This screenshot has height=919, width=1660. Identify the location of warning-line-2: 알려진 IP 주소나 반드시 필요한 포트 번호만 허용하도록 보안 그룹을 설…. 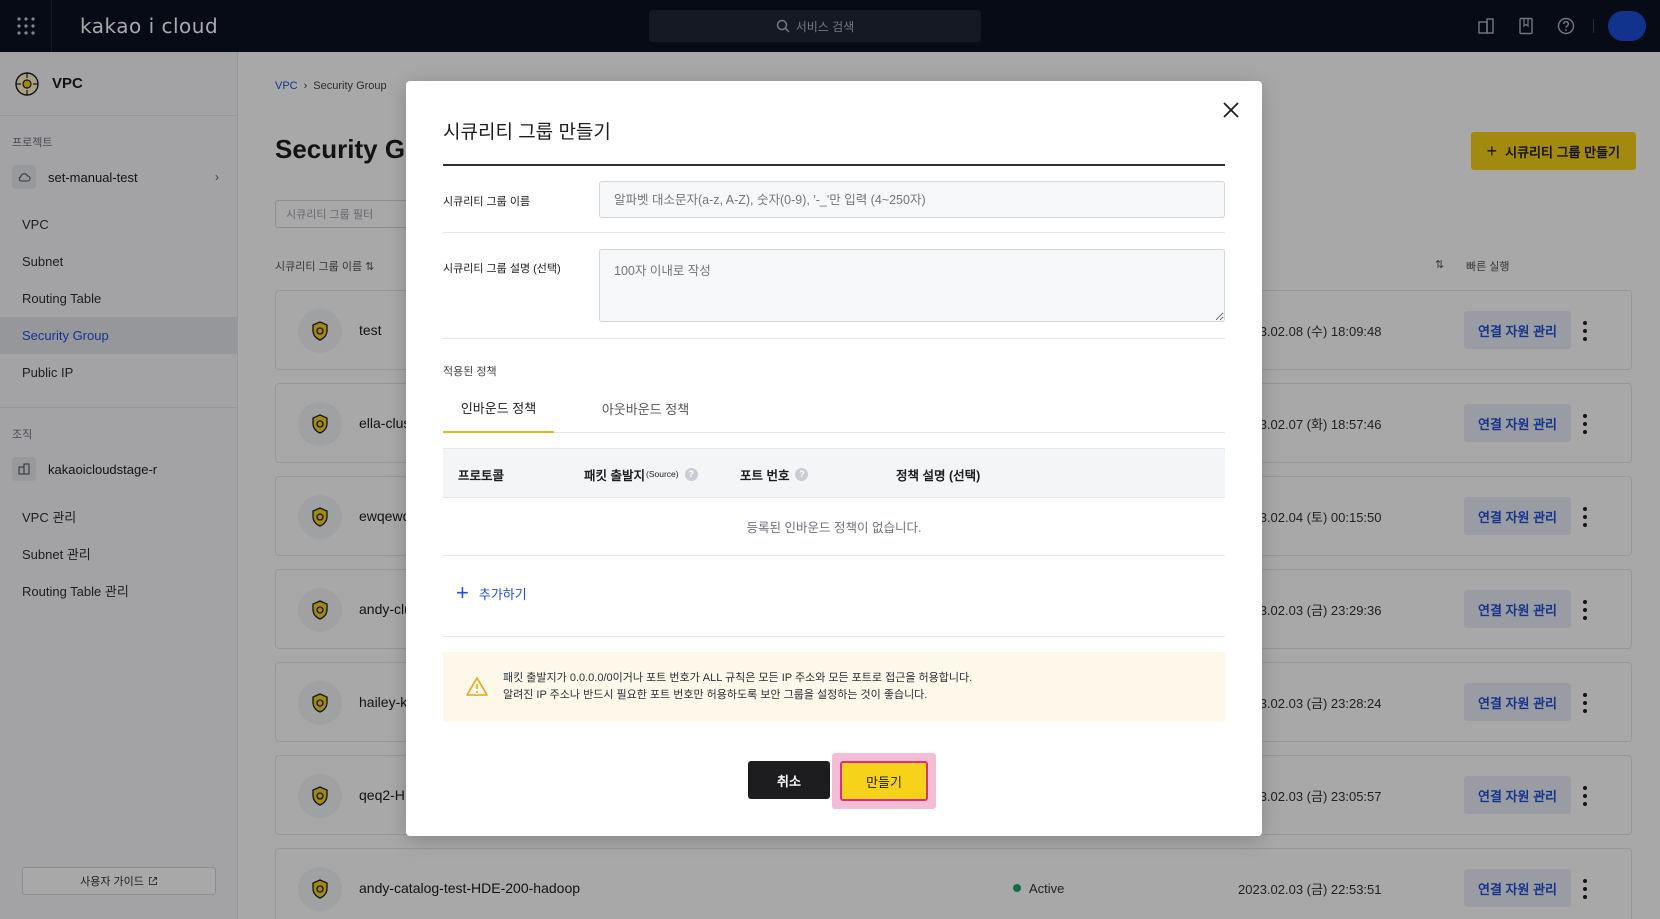
(715, 695).